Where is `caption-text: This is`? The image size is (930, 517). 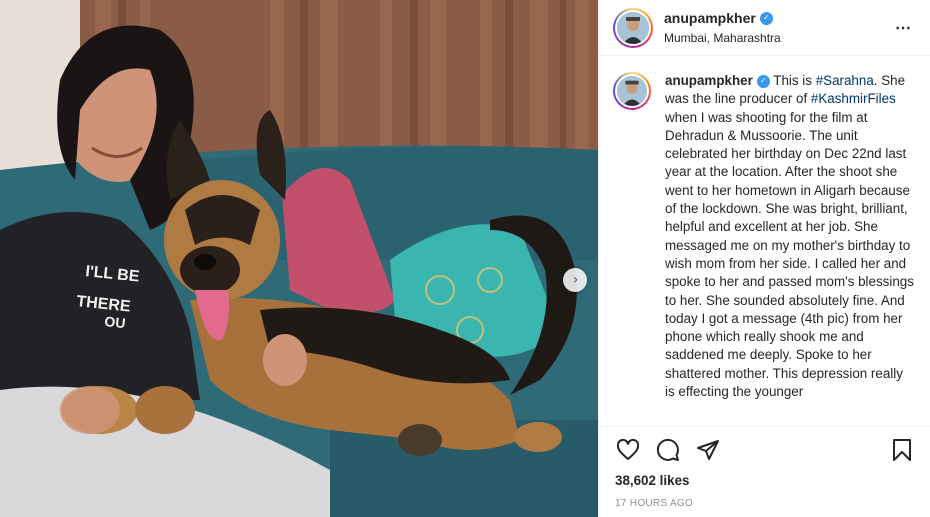 caption-text: This is is located at coordinates (792, 80).